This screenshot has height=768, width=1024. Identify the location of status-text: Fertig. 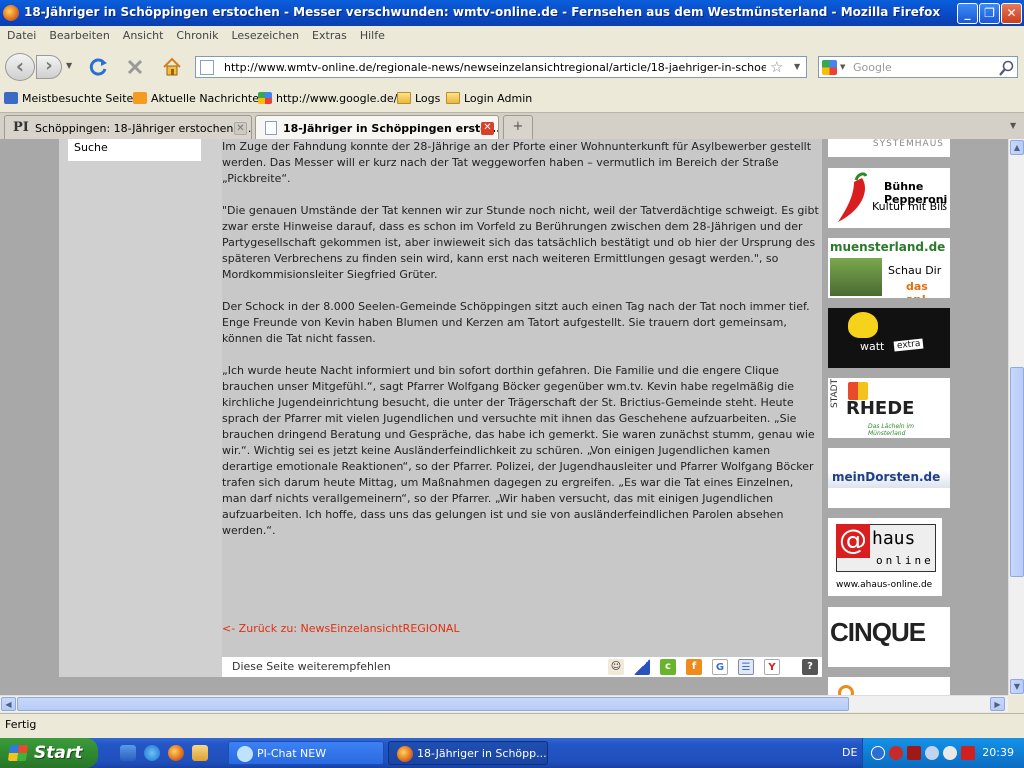
(21, 724).